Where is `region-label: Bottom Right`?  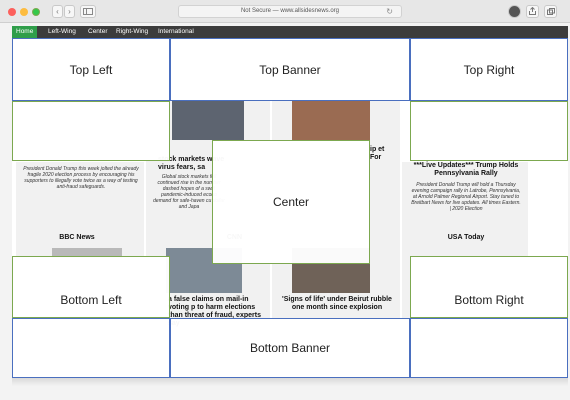 region-label: Bottom Right is located at coordinates (489, 300).